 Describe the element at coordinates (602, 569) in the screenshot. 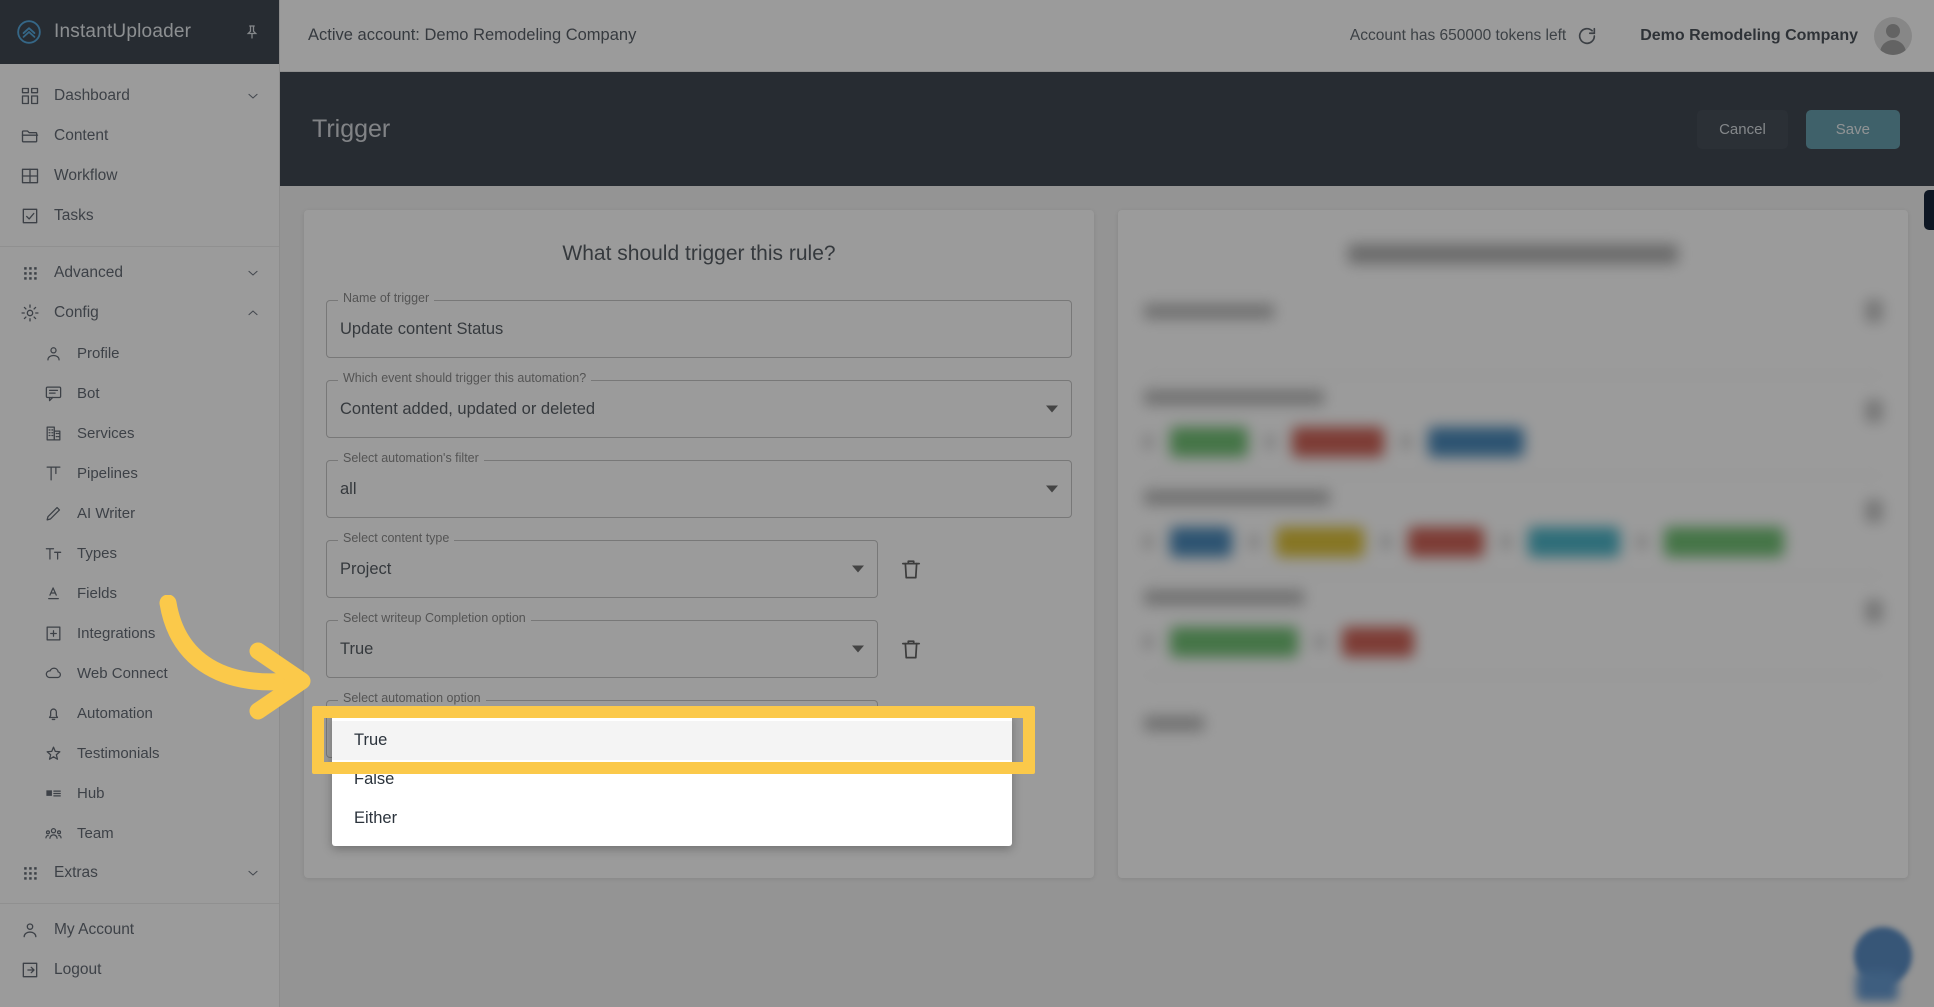

I see `field-value: Project` at that location.